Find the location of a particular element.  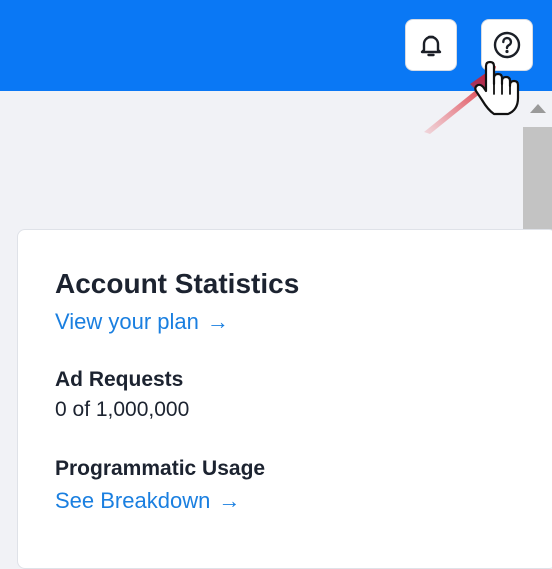

programmatic-usage-label: Programmatic Usage is located at coordinates (160, 468).